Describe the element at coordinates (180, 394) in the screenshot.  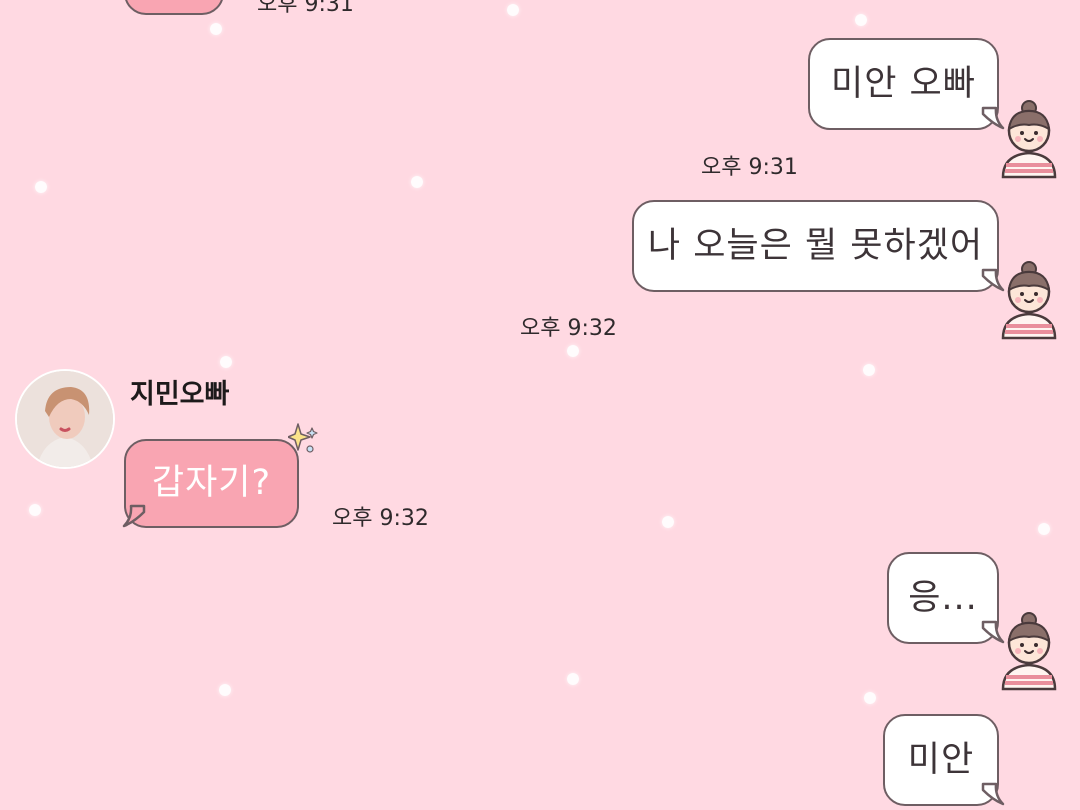
I see `contact-name: 지민오빠` at that location.